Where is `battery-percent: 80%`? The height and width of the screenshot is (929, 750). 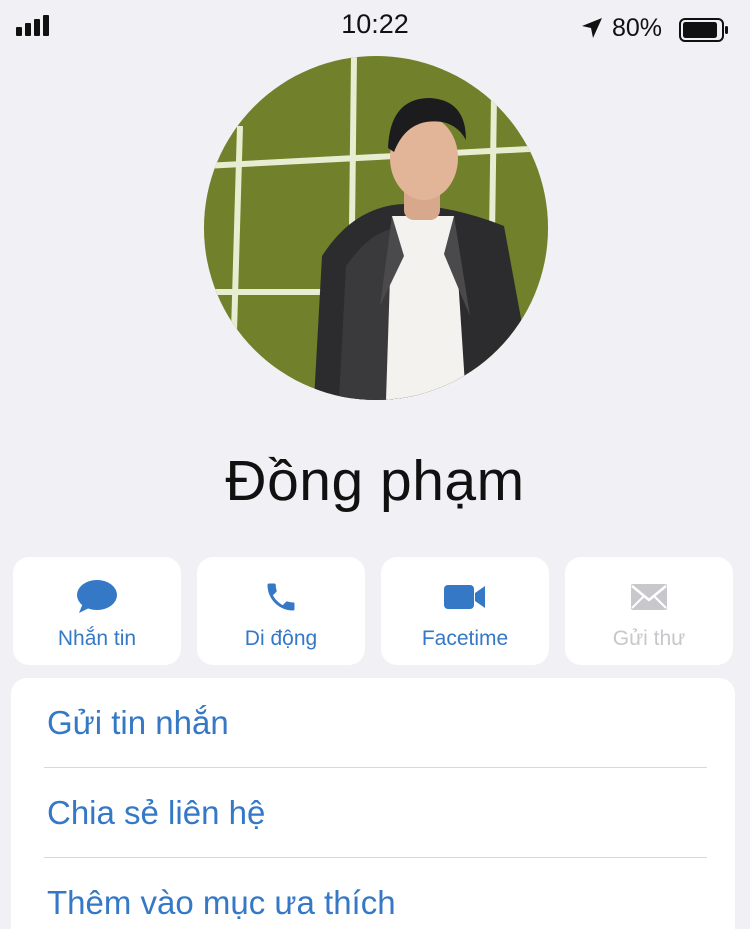
battery-percent: 80% is located at coordinates (637, 28).